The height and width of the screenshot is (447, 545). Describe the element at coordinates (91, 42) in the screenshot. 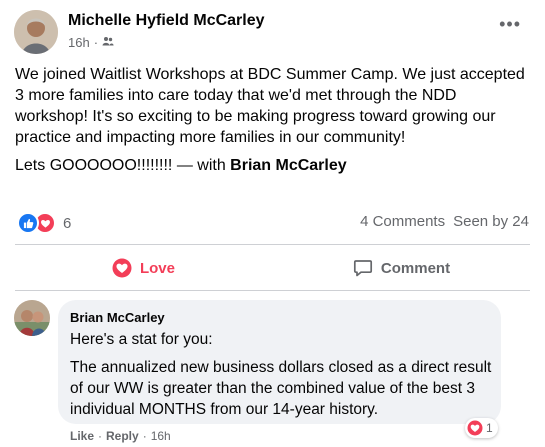

I see `post-meta: 16h ·` at that location.